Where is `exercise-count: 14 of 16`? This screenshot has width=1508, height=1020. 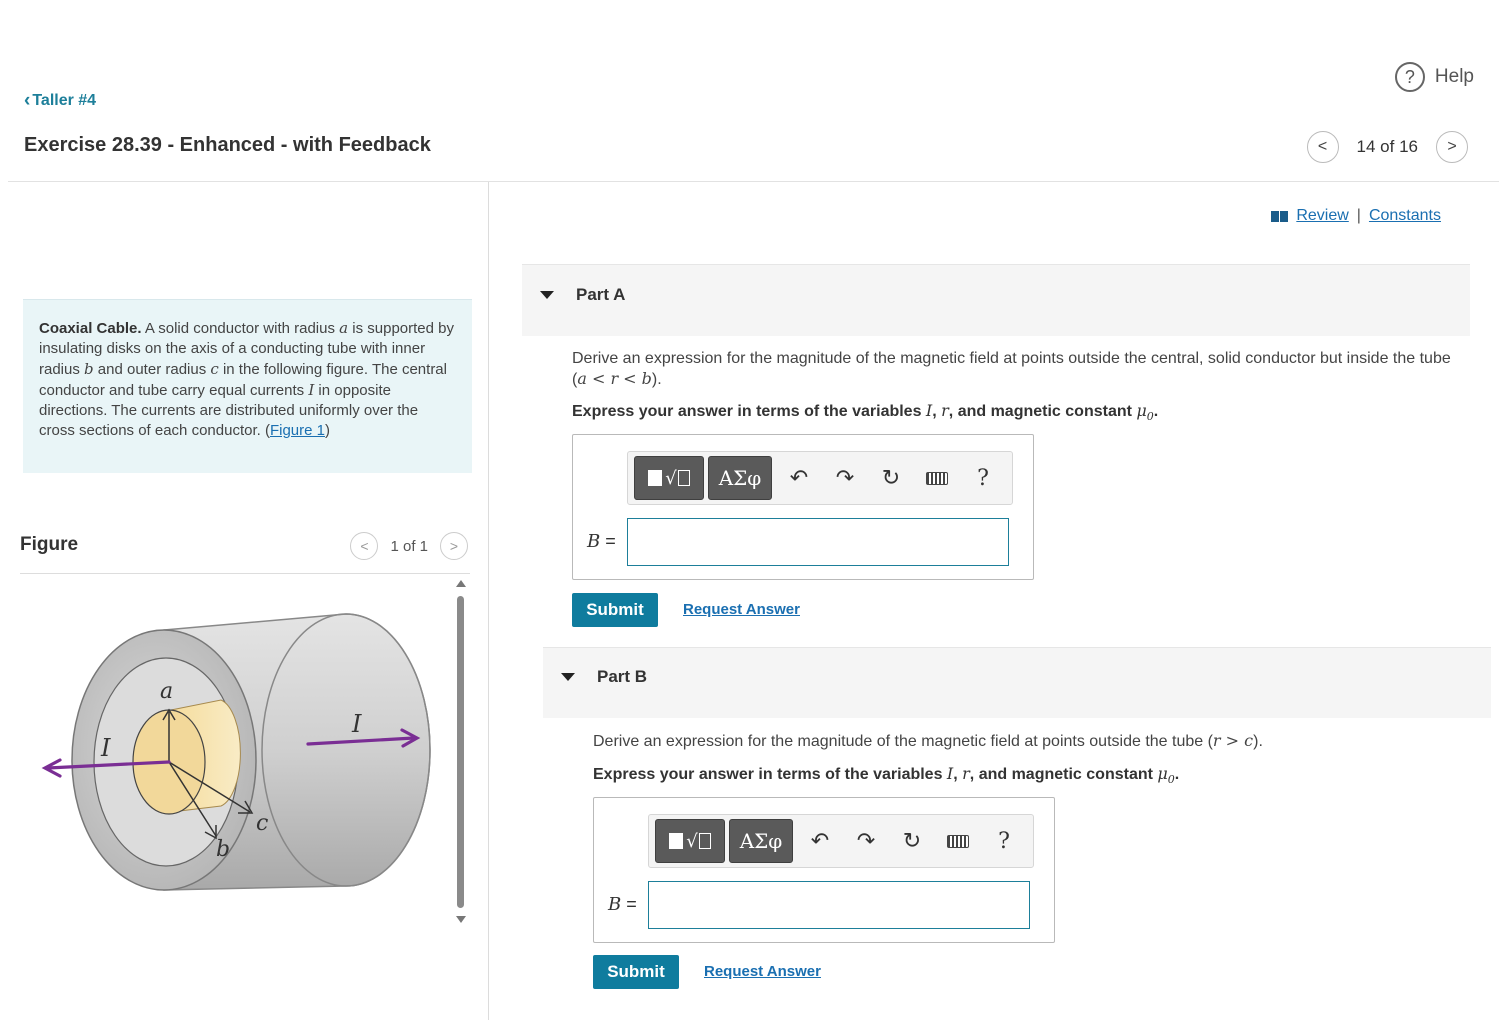 exercise-count: 14 of 16 is located at coordinates (1387, 146).